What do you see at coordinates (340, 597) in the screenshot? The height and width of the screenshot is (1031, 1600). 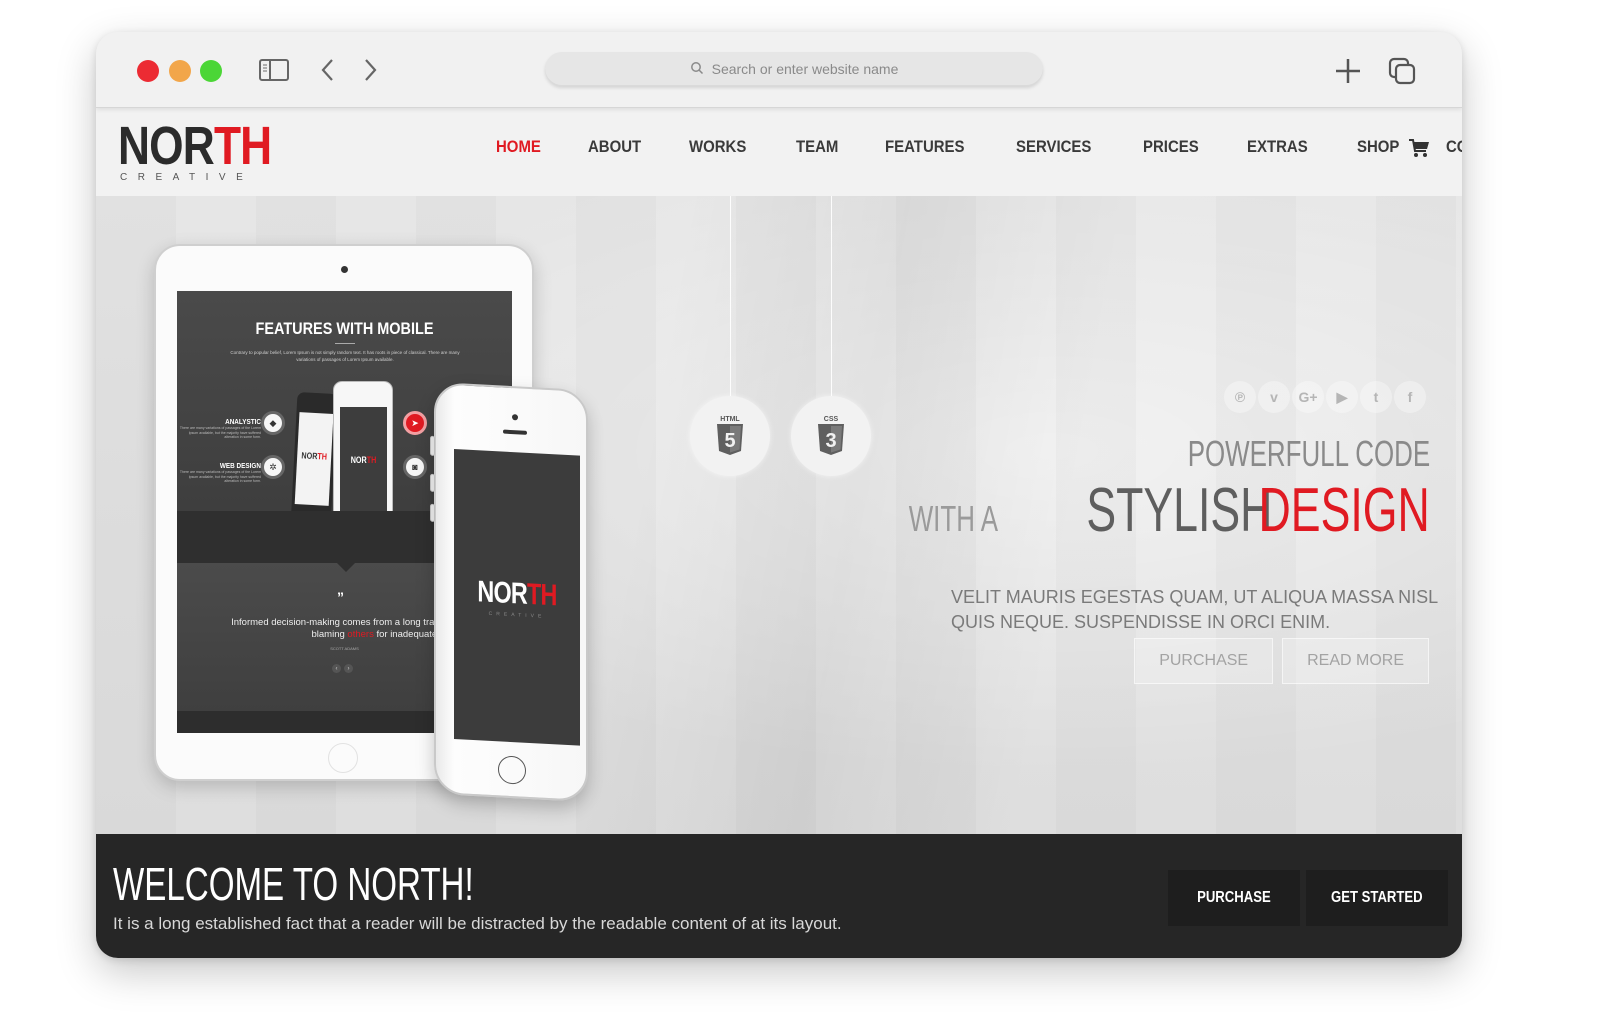 I see `quote-icon: ”` at bounding box center [340, 597].